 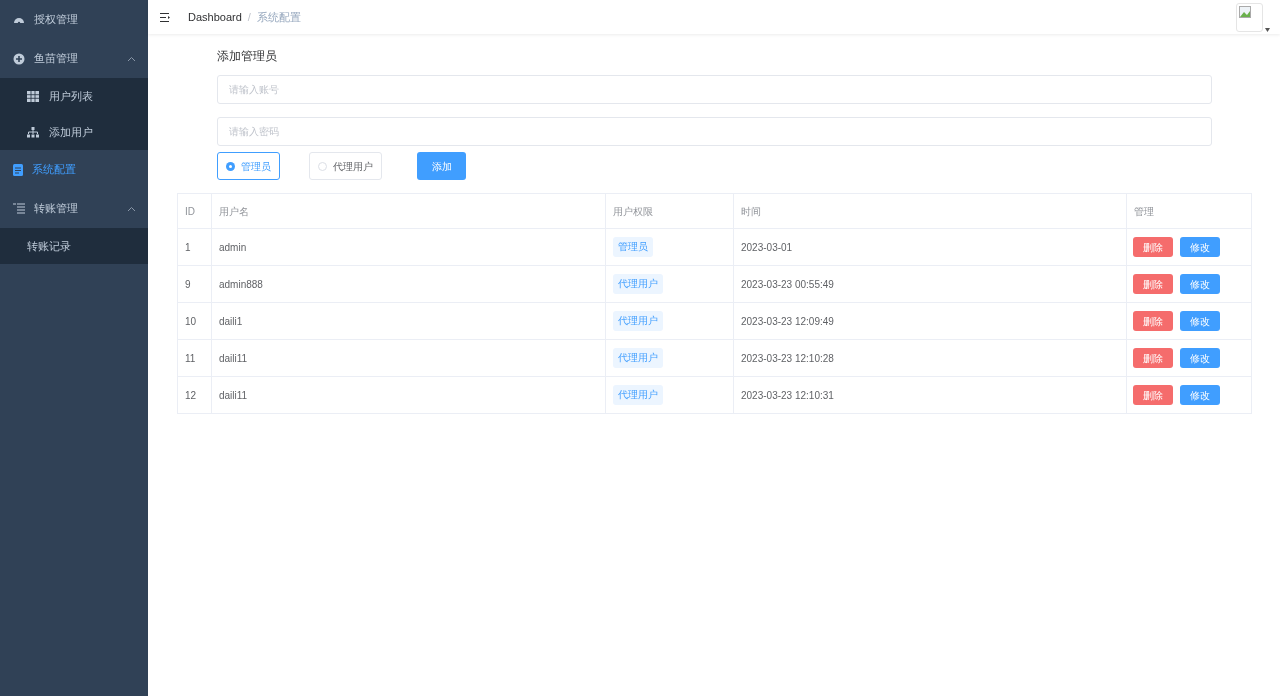 What do you see at coordinates (194, 284) in the screenshot?
I see `table-cell: 9` at bounding box center [194, 284].